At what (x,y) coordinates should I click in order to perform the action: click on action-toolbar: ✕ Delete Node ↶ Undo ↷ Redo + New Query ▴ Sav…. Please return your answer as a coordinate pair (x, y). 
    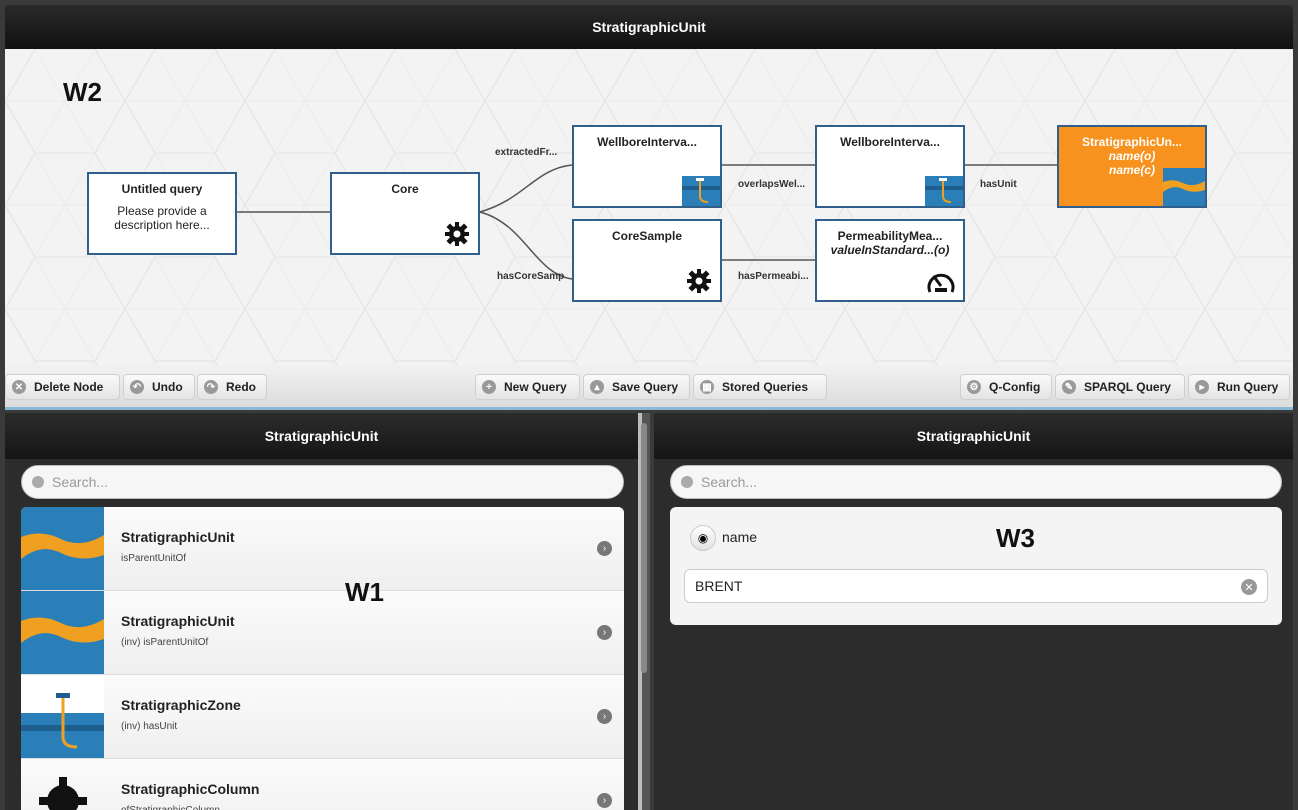
    Looking at the image, I should click on (649, 387).